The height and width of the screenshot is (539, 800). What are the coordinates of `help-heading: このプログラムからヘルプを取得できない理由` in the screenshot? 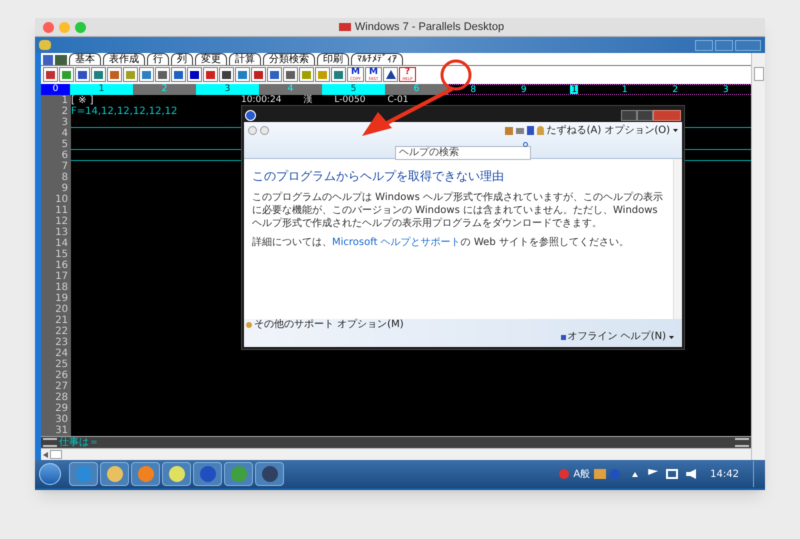 It's located at (378, 176).